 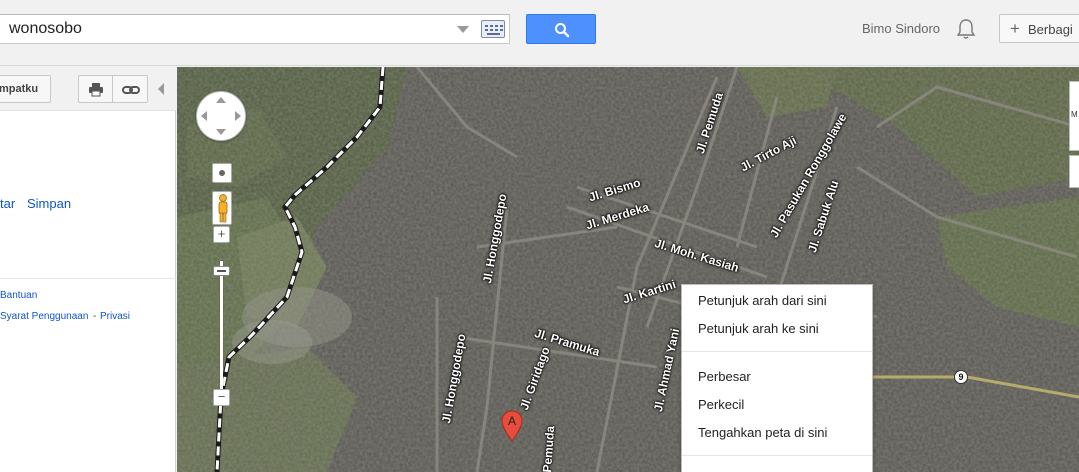 I want to click on search-button, so click(x=561, y=29).